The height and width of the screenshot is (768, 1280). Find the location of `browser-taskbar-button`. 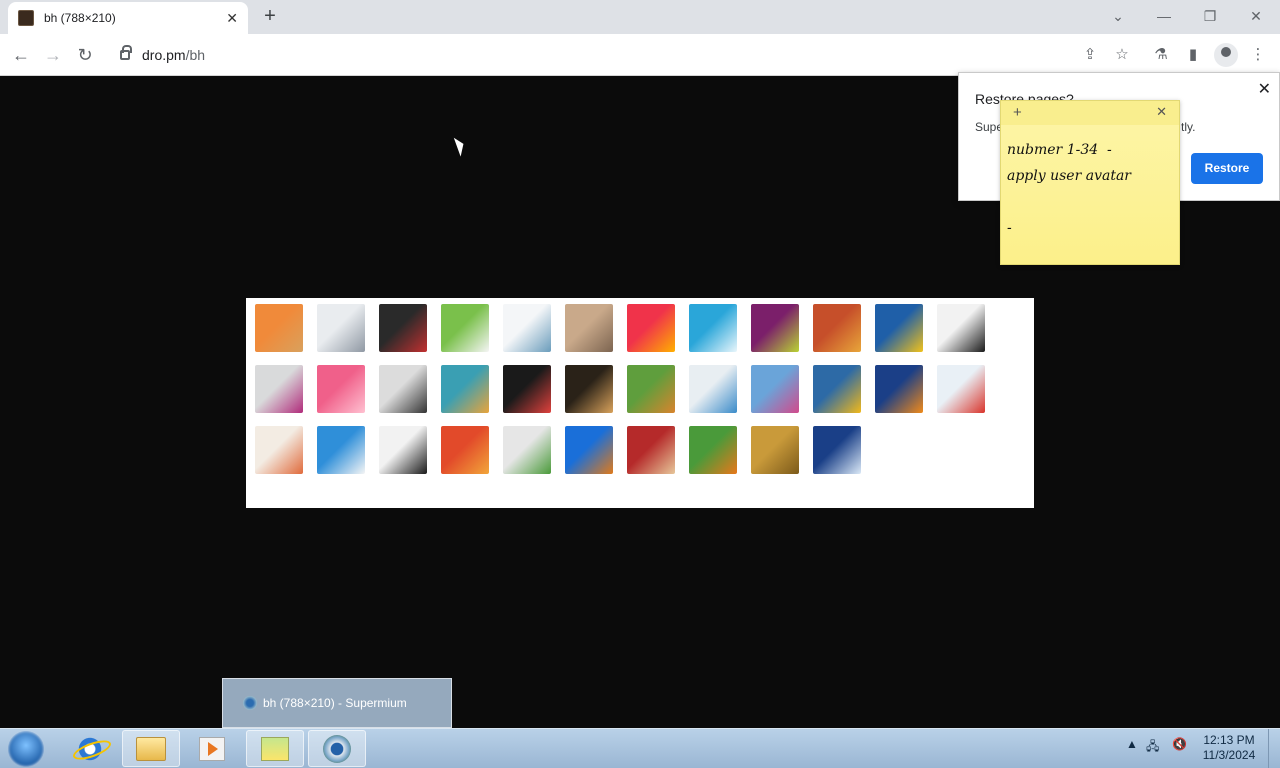

browser-taskbar-button is located at coordinates (337, 748).